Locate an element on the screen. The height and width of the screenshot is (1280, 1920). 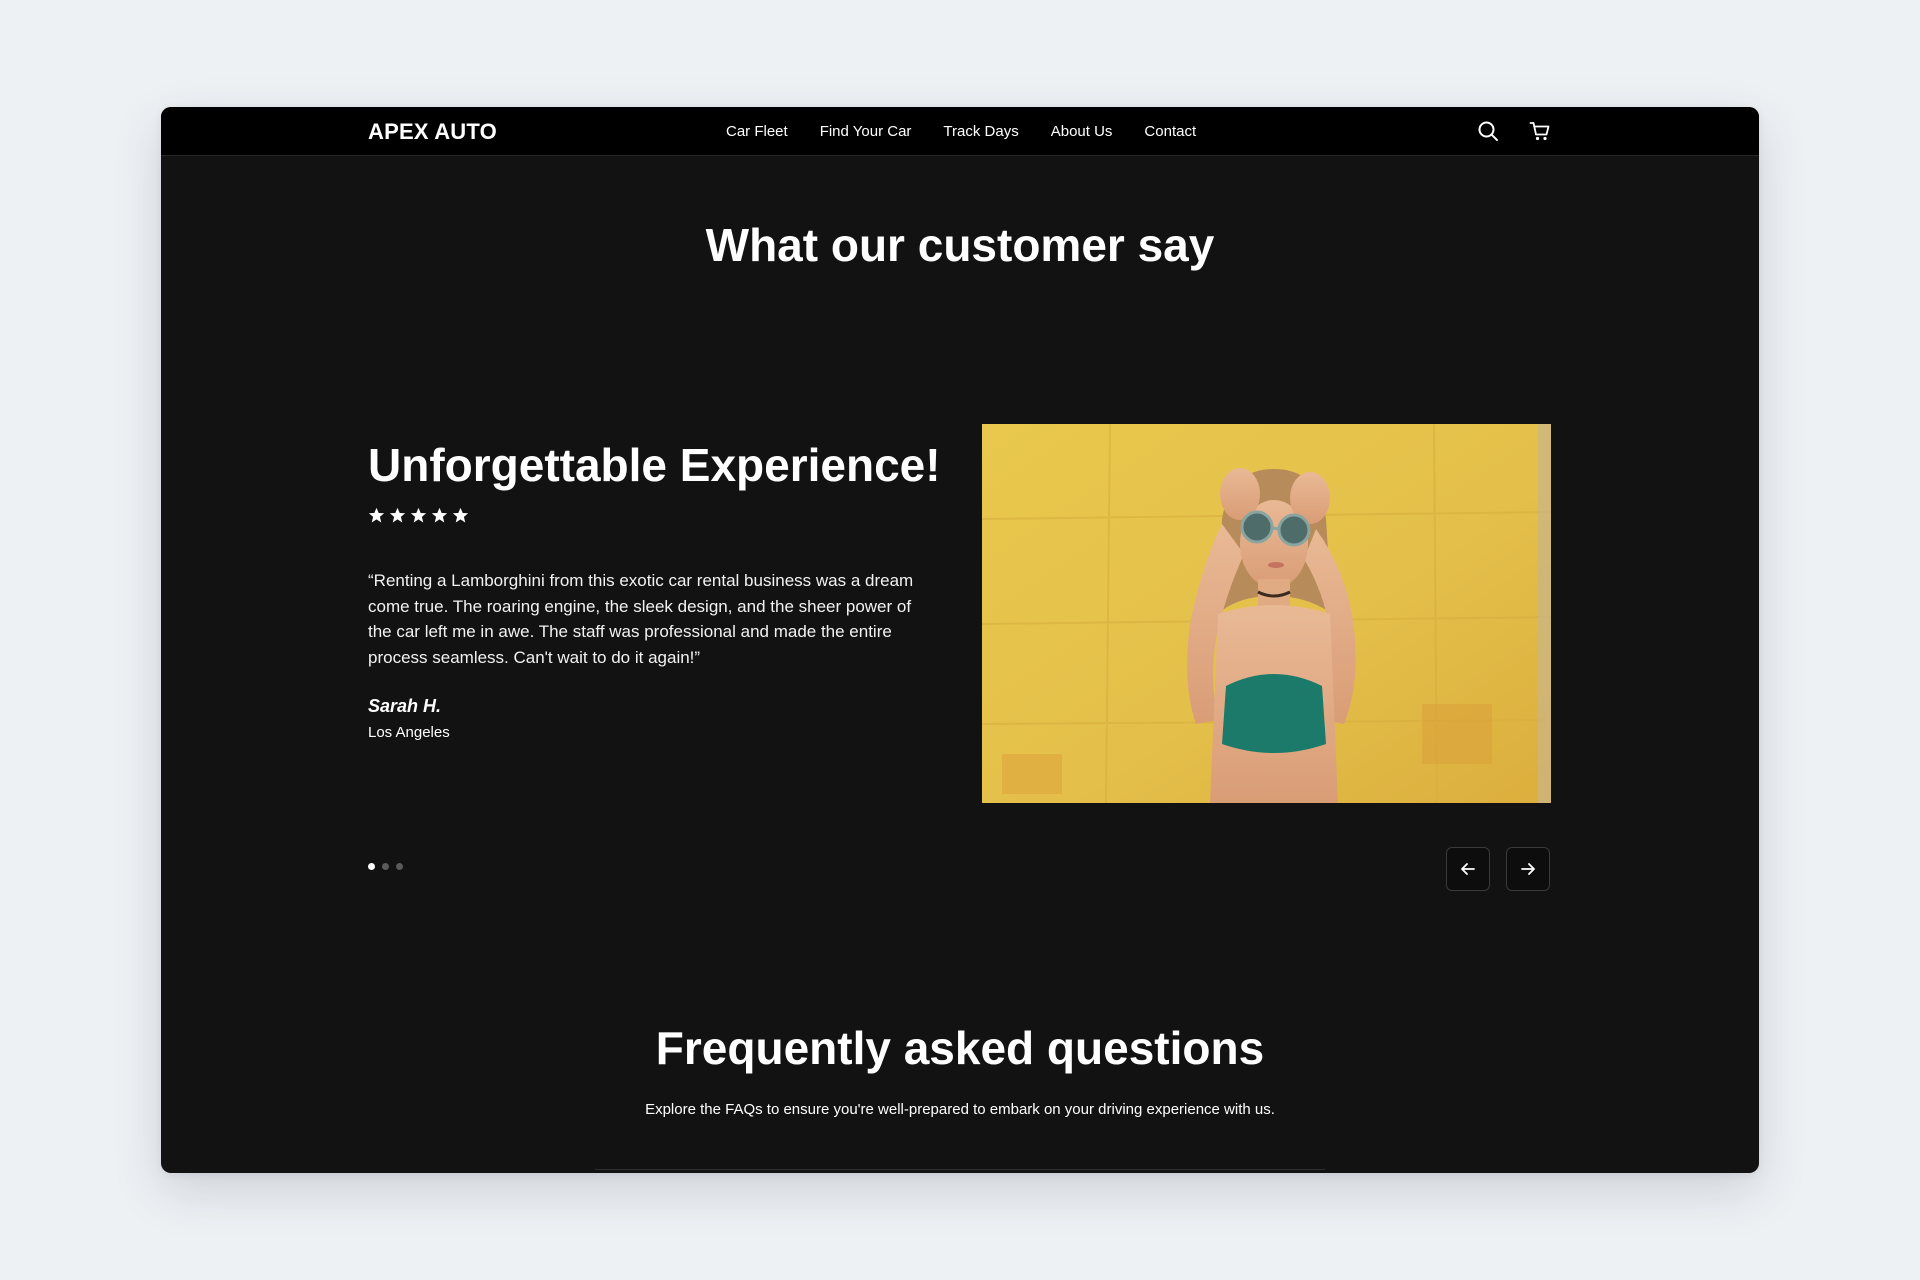
star-rating is located at coordinates (418, 515).